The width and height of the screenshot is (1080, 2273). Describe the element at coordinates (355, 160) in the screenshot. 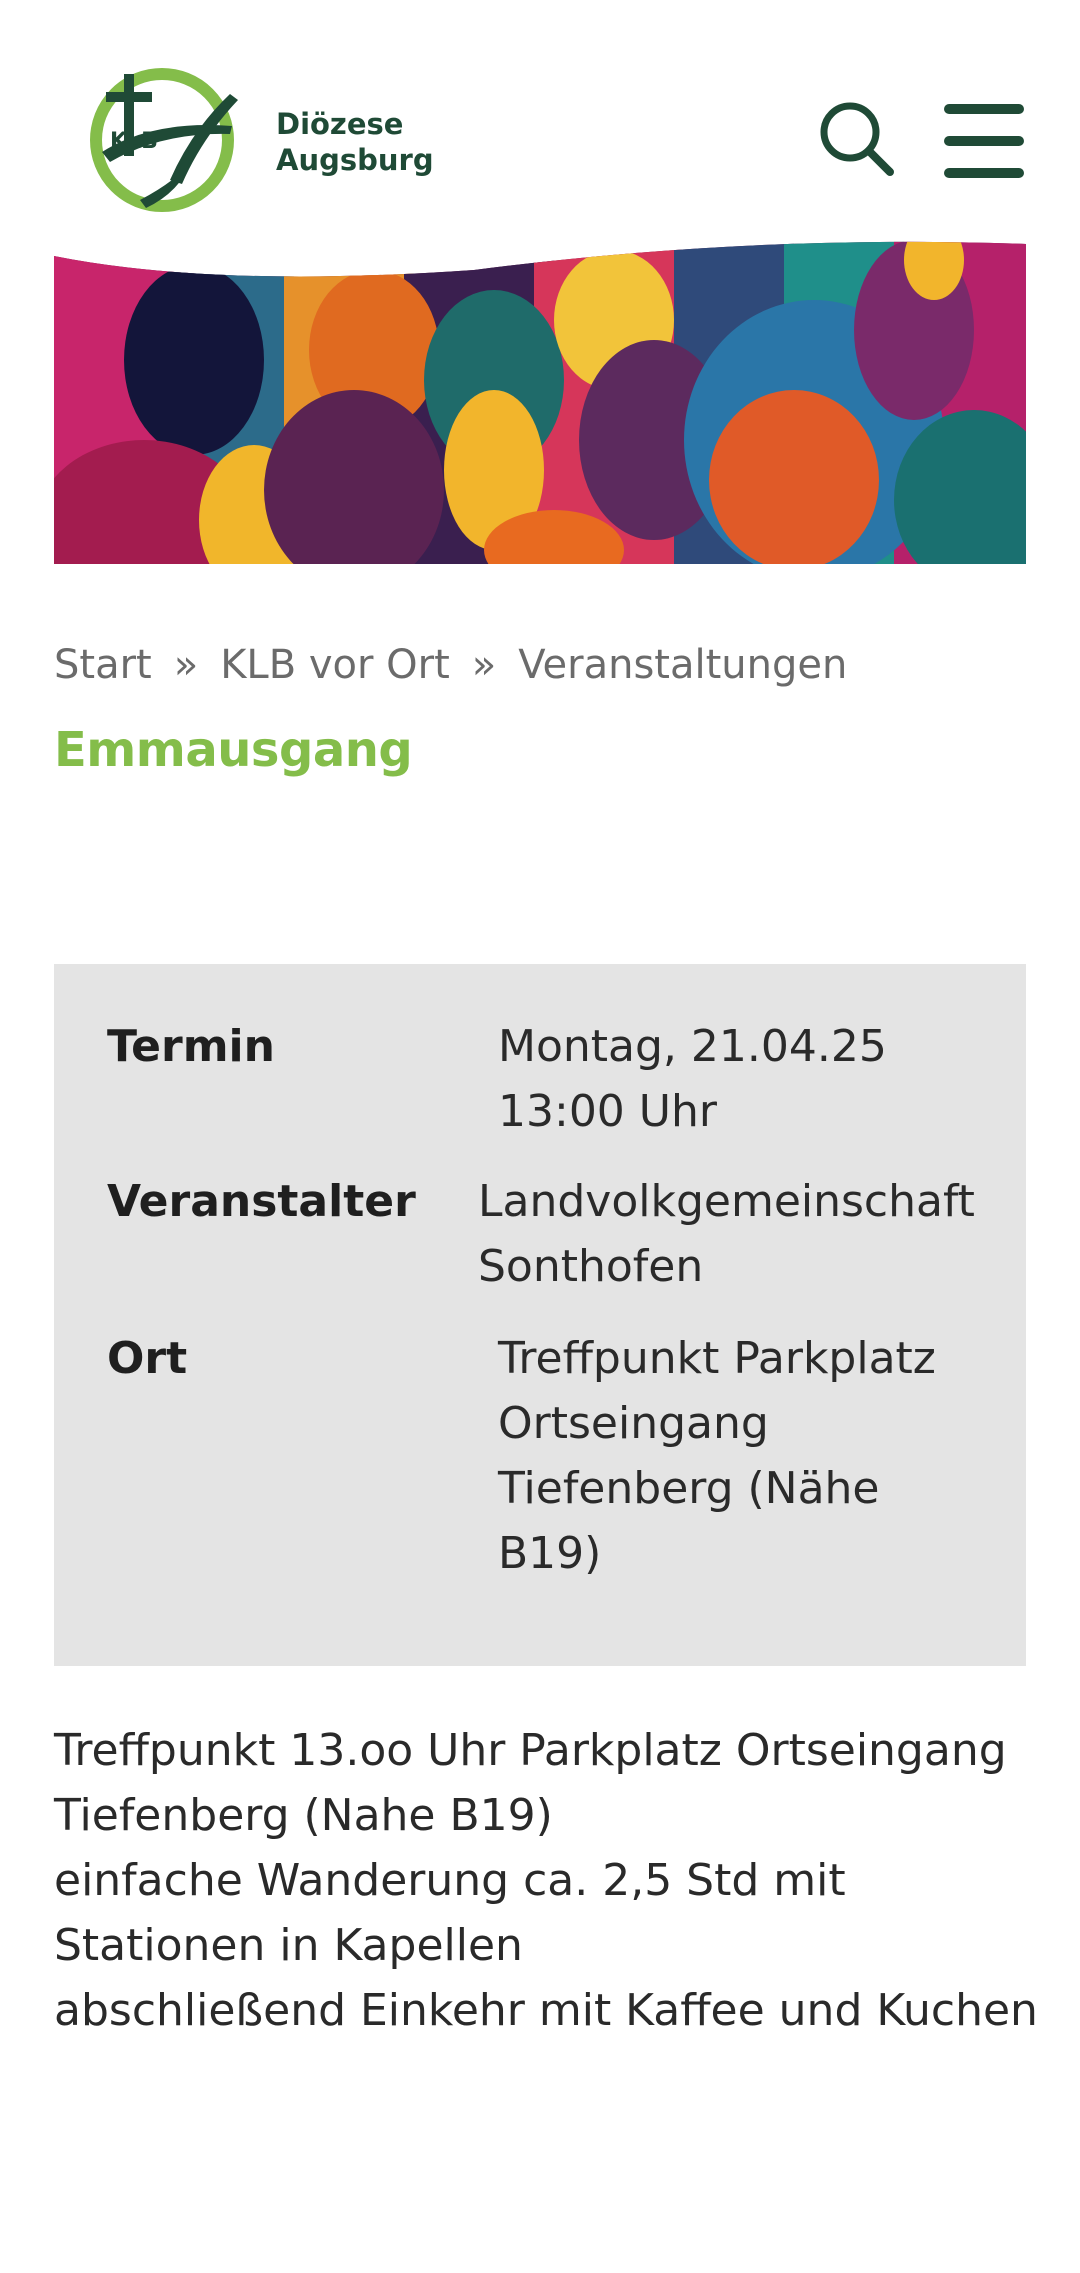

I see `logo-line-augsburg: Augsburg` at that location.